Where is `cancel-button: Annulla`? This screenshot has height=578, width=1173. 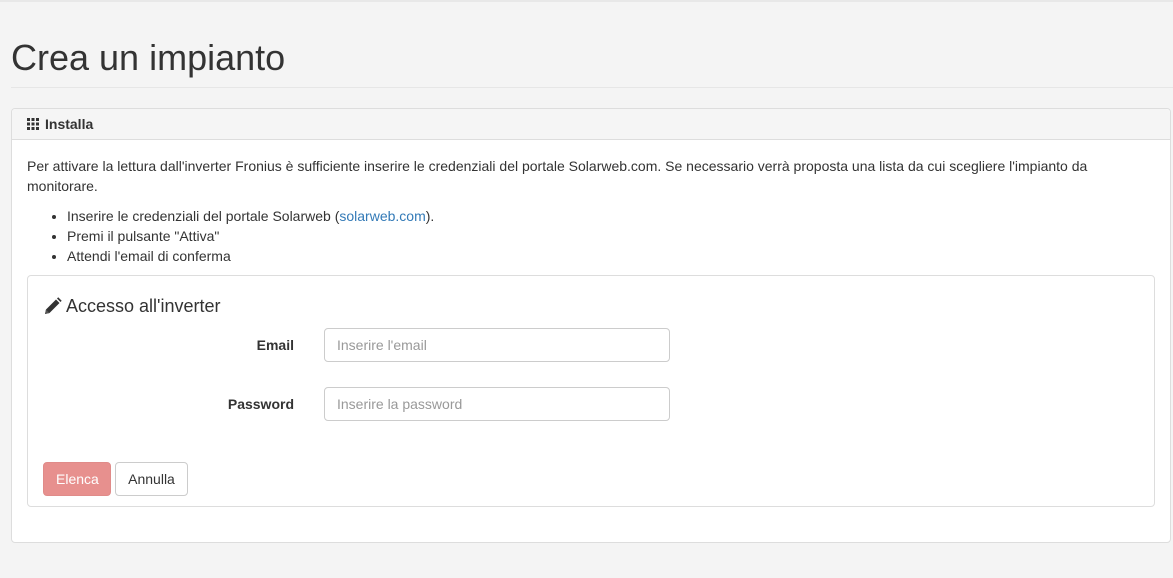 cancel-button: Annulla is located at coordinates (151, 479).